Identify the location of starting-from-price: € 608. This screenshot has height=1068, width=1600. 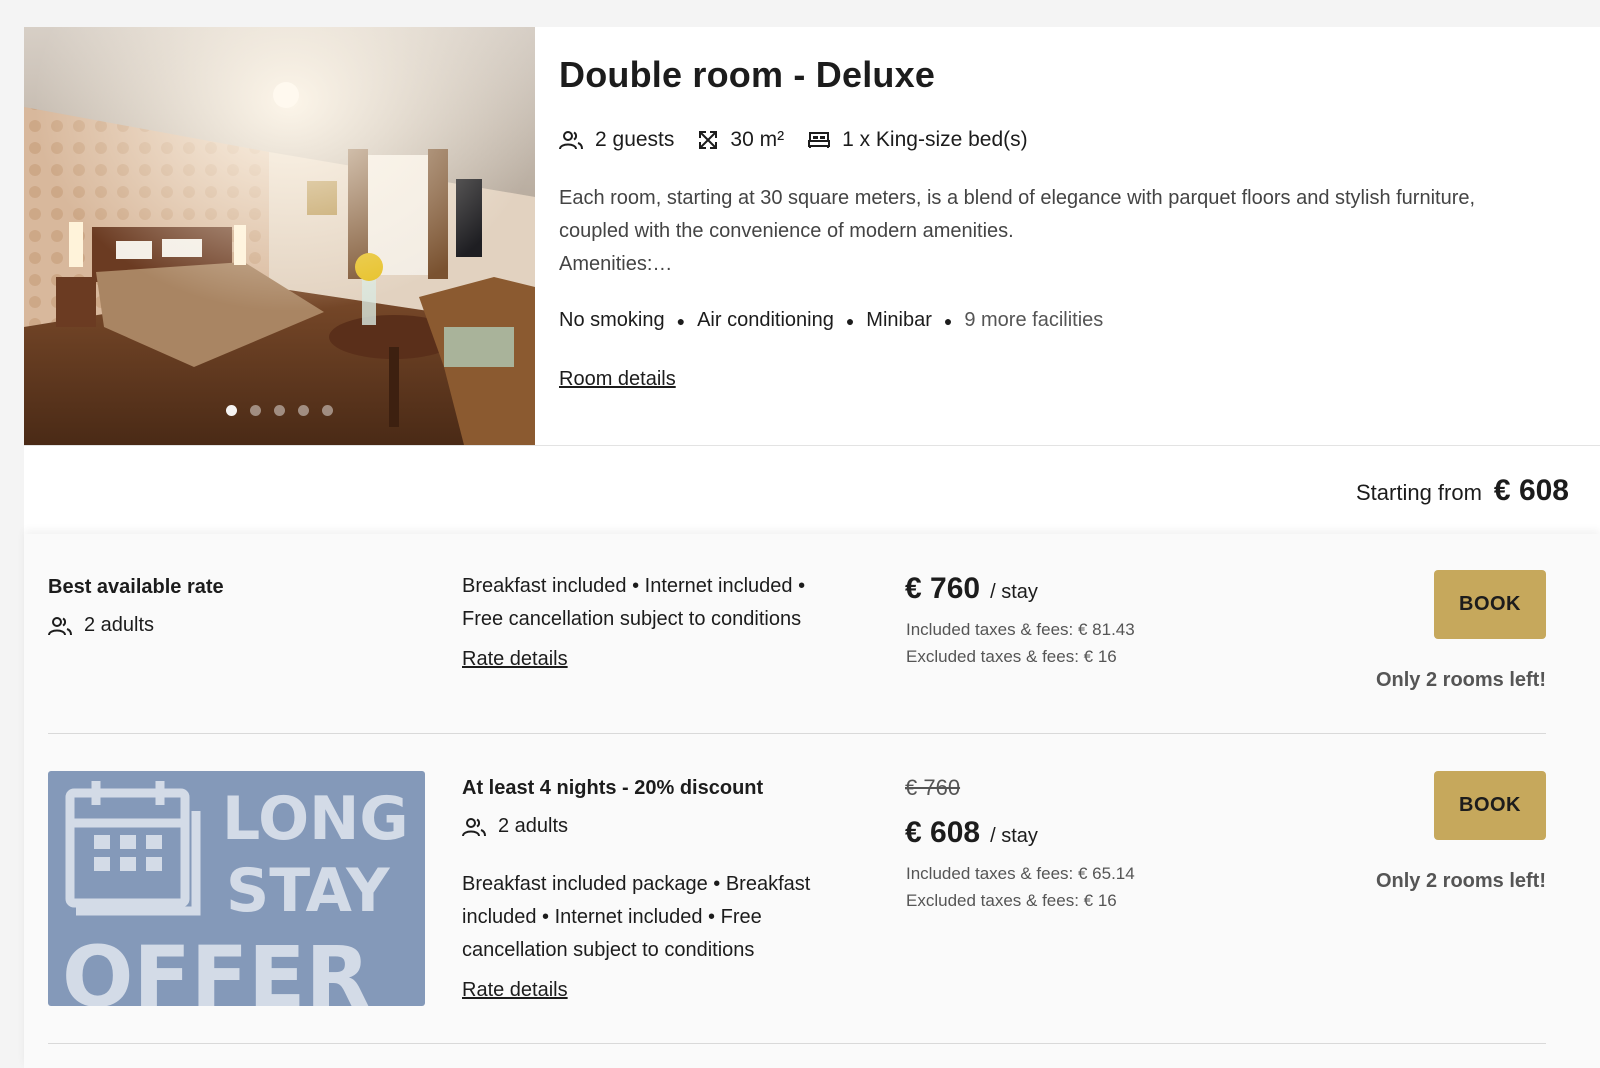
(1531, 490).